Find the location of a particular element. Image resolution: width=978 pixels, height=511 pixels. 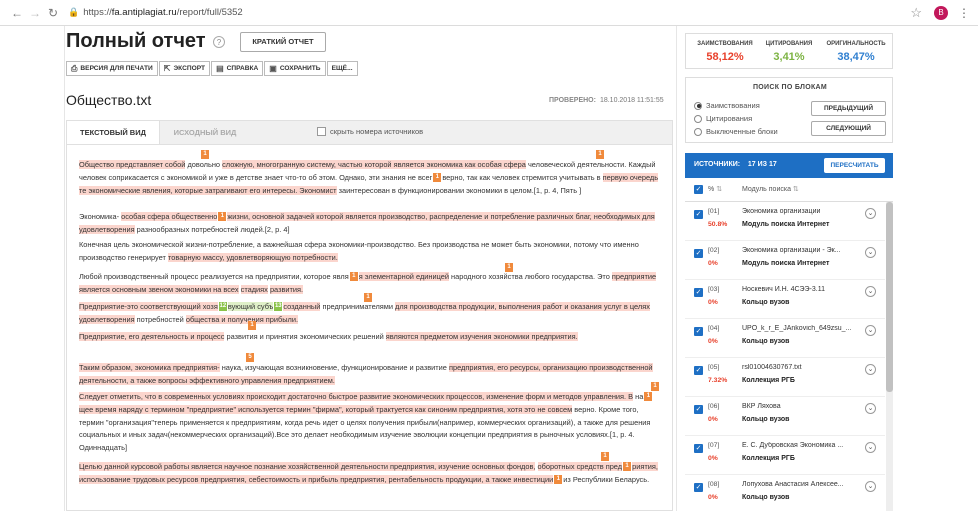

sources-scrollbar is located at coordinates (889, 356).